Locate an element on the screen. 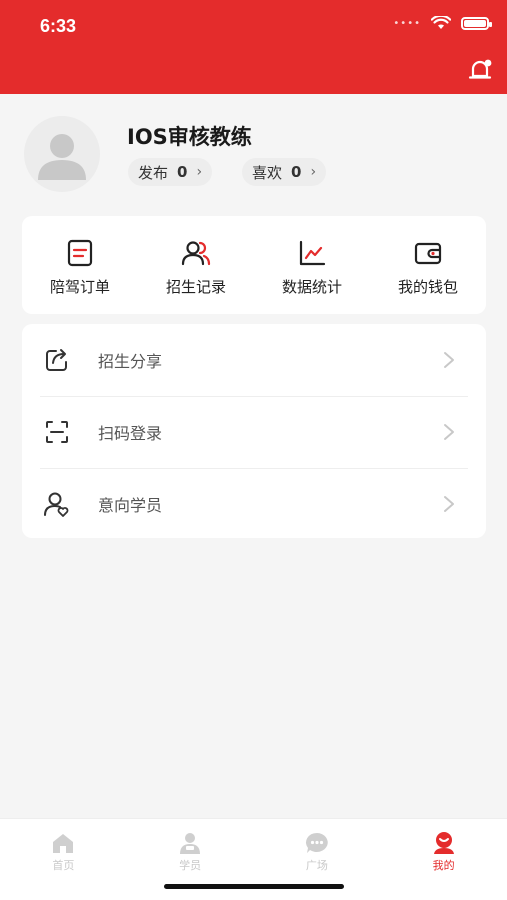 This screenshot has width=507, height=900. shortcut-recruit-records: 招生记录 is located at coordinates (196, 265).